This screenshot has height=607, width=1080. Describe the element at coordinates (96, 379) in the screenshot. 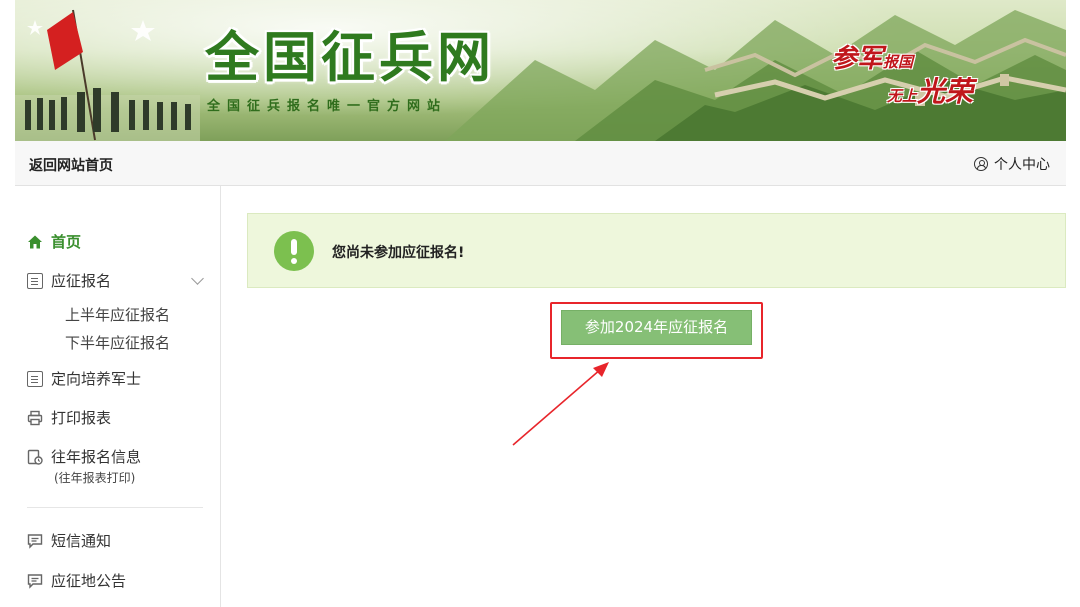

I see `sidebar-item-label: 定向培养军士` at that location.